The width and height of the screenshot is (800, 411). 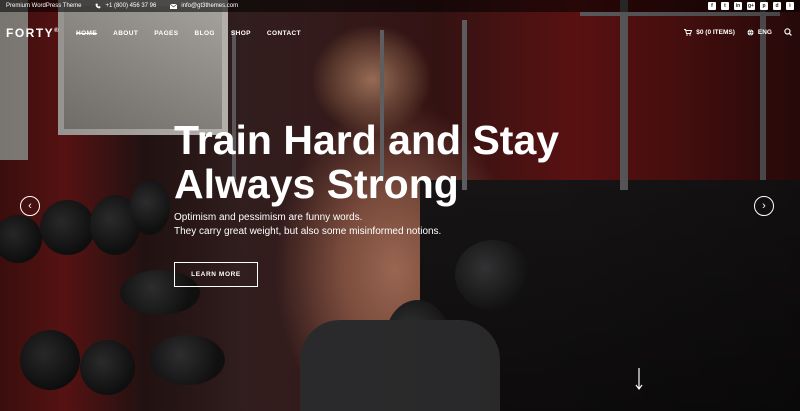 What do you see at coordinates (639, 379) in the screenshot?
I see `scroll-down-arrow-icon` at bounding box center [639, 379].